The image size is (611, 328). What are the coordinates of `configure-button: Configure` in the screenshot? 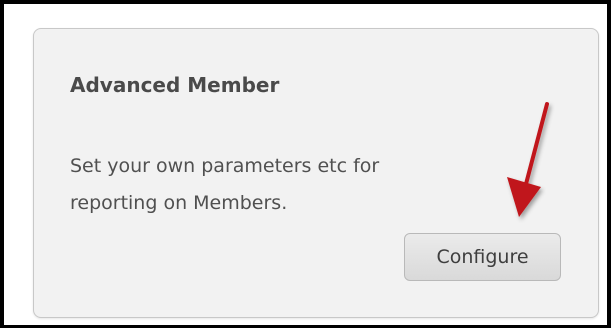 It's located at (482, 257).